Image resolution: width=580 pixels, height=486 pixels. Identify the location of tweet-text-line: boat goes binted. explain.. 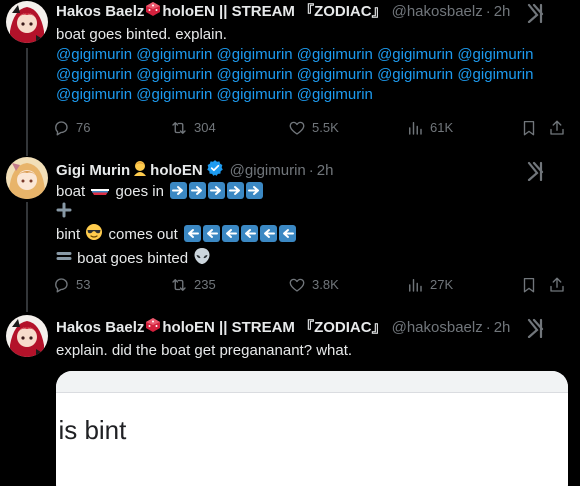
(141, 34).